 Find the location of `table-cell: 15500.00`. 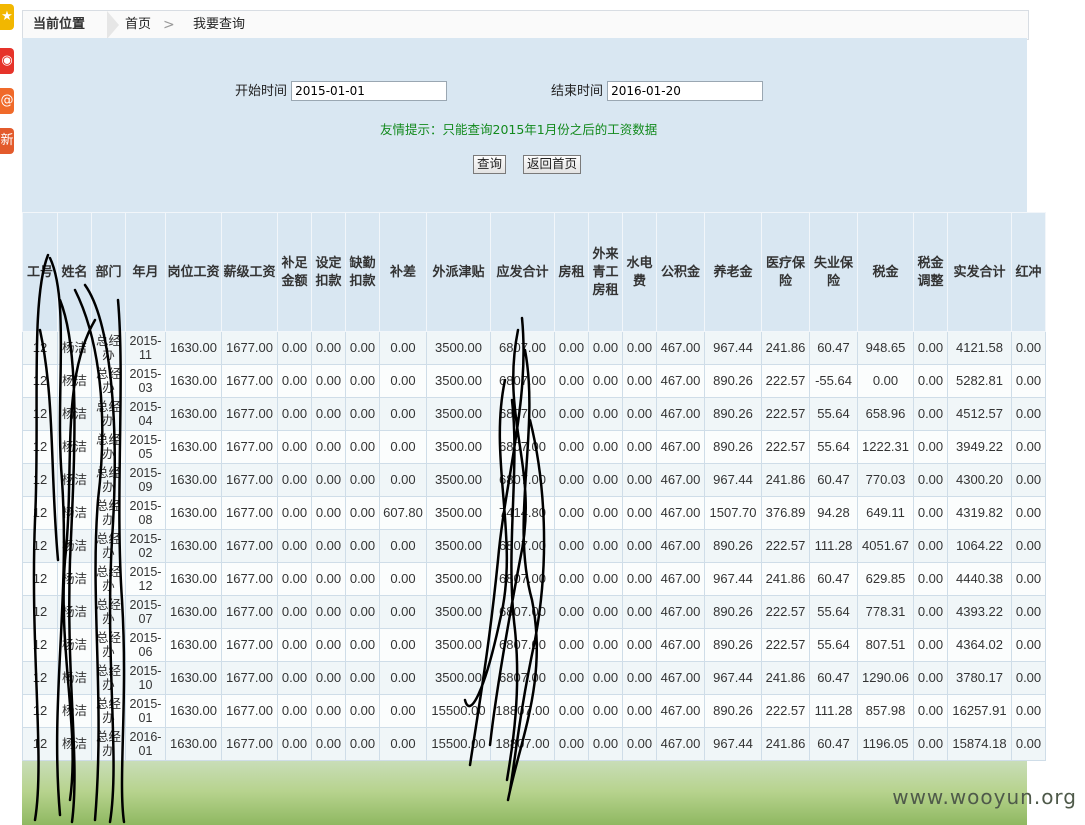

table-cell: 15500.00 is located at coordinates (458, 711).